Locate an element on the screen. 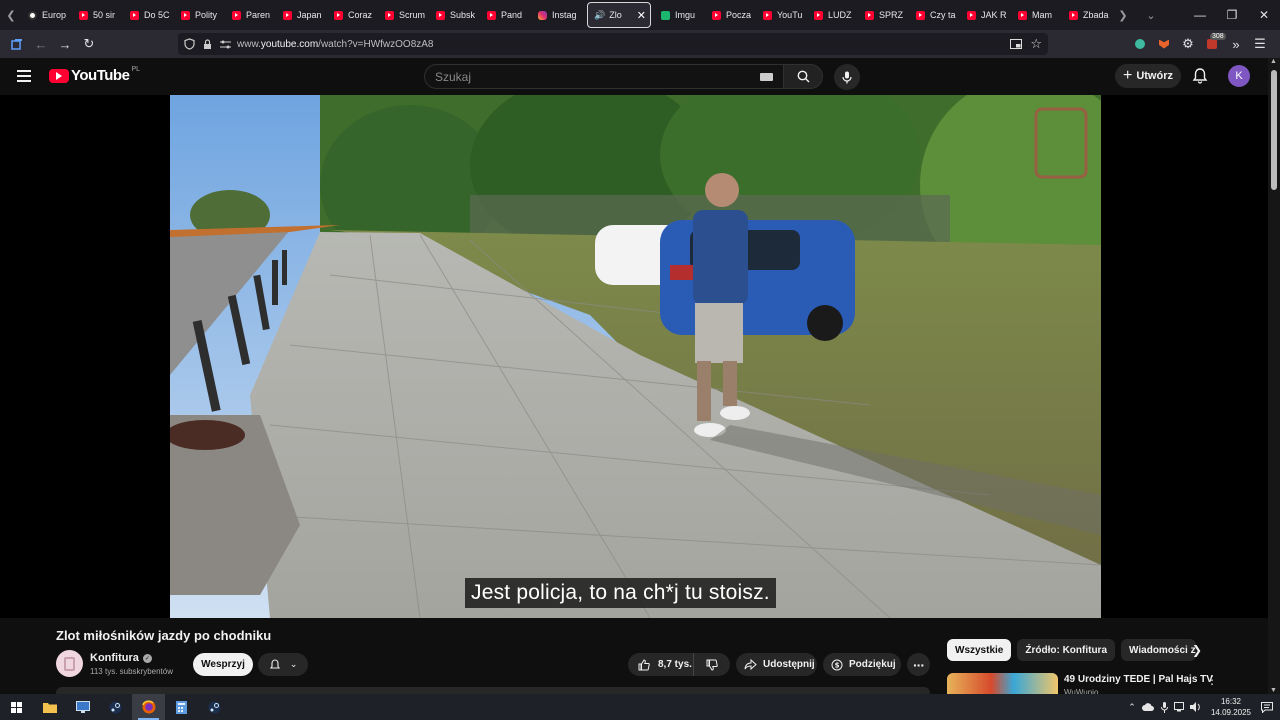 Image resolution: width=1280 pixels, height=720 pixels. browser-tab-active: 🔊 Zlo ✕ is located at coordinates (619, 15).